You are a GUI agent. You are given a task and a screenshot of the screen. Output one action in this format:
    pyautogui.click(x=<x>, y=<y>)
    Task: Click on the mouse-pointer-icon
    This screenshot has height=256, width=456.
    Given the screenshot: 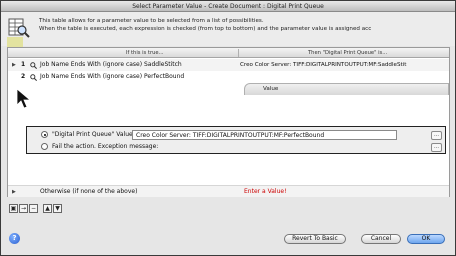 What is the action you would take?
    pyautogui.click(x=24, y=98)
    